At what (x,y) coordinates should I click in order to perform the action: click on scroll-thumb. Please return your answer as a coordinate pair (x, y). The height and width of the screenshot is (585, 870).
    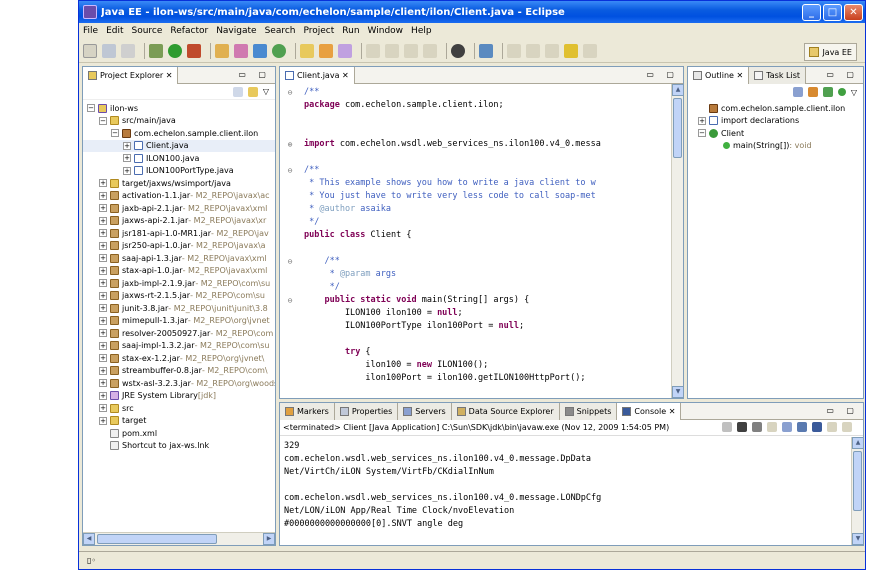
    Looking at the image, I should click on (677, 128).